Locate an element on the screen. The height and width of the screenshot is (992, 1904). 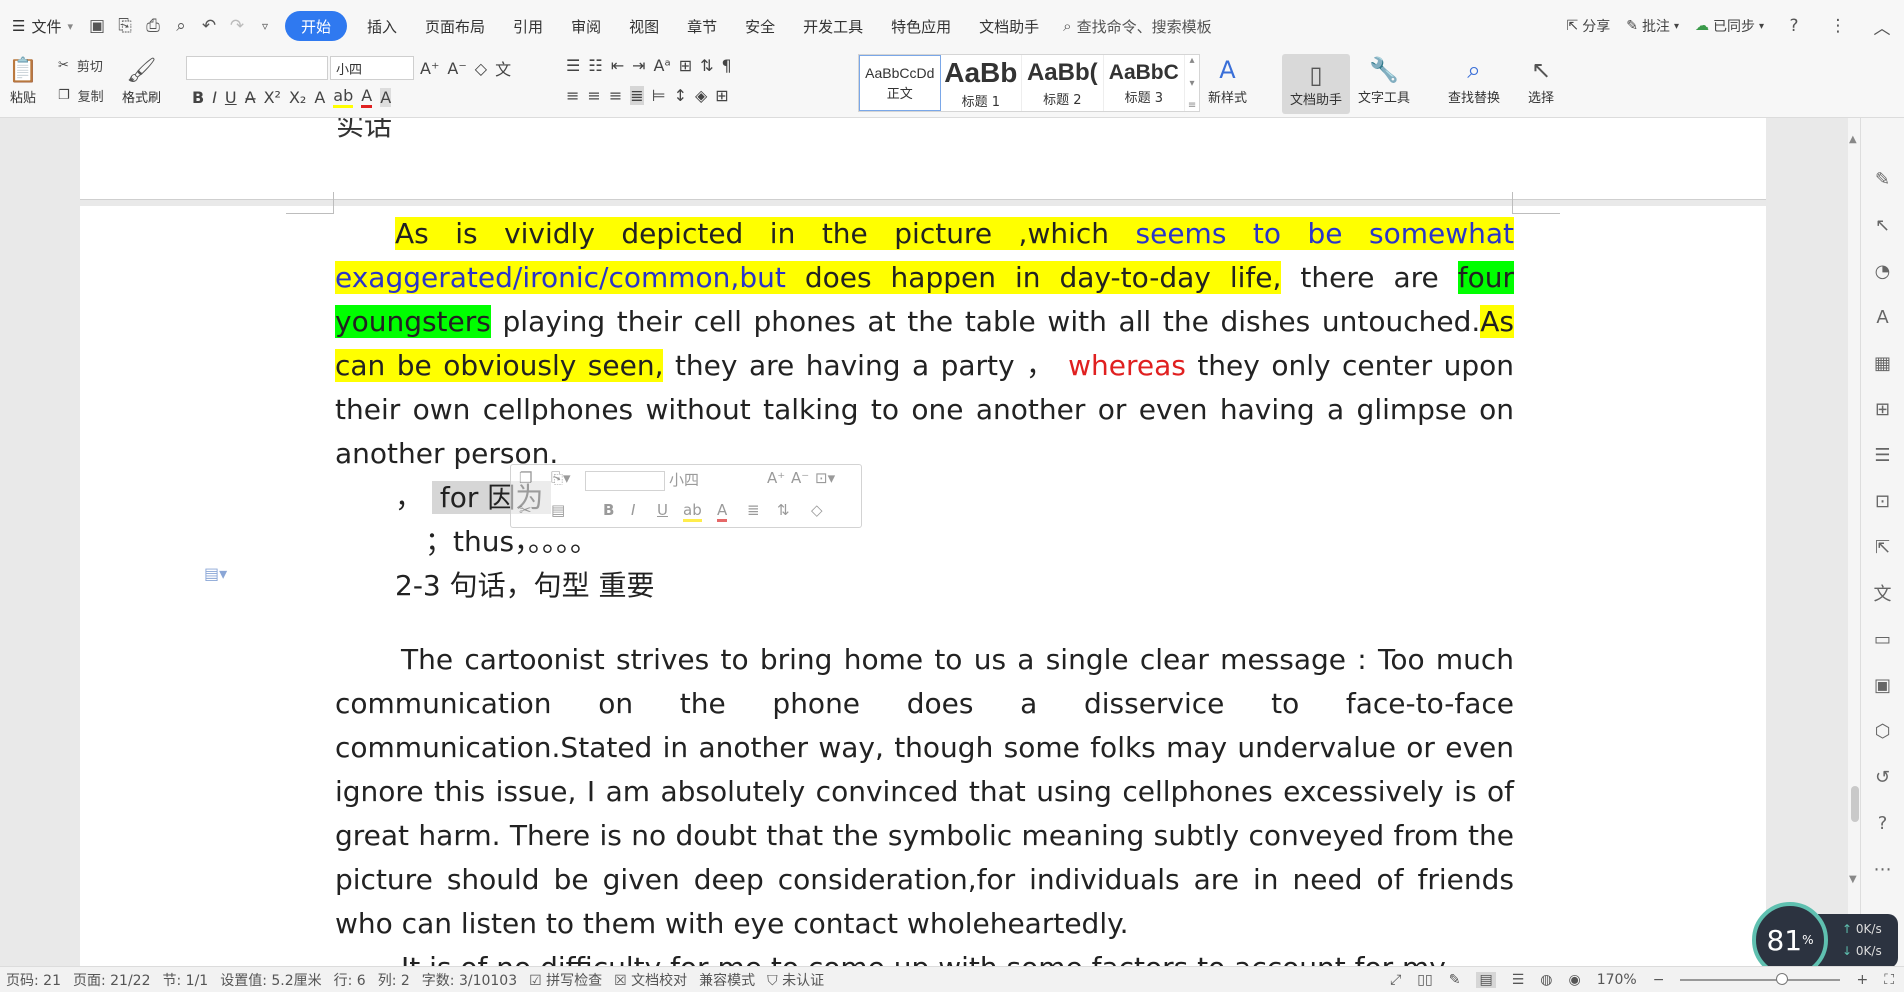
distribute-icon: ⊨ is located at coordinates (659, 95).